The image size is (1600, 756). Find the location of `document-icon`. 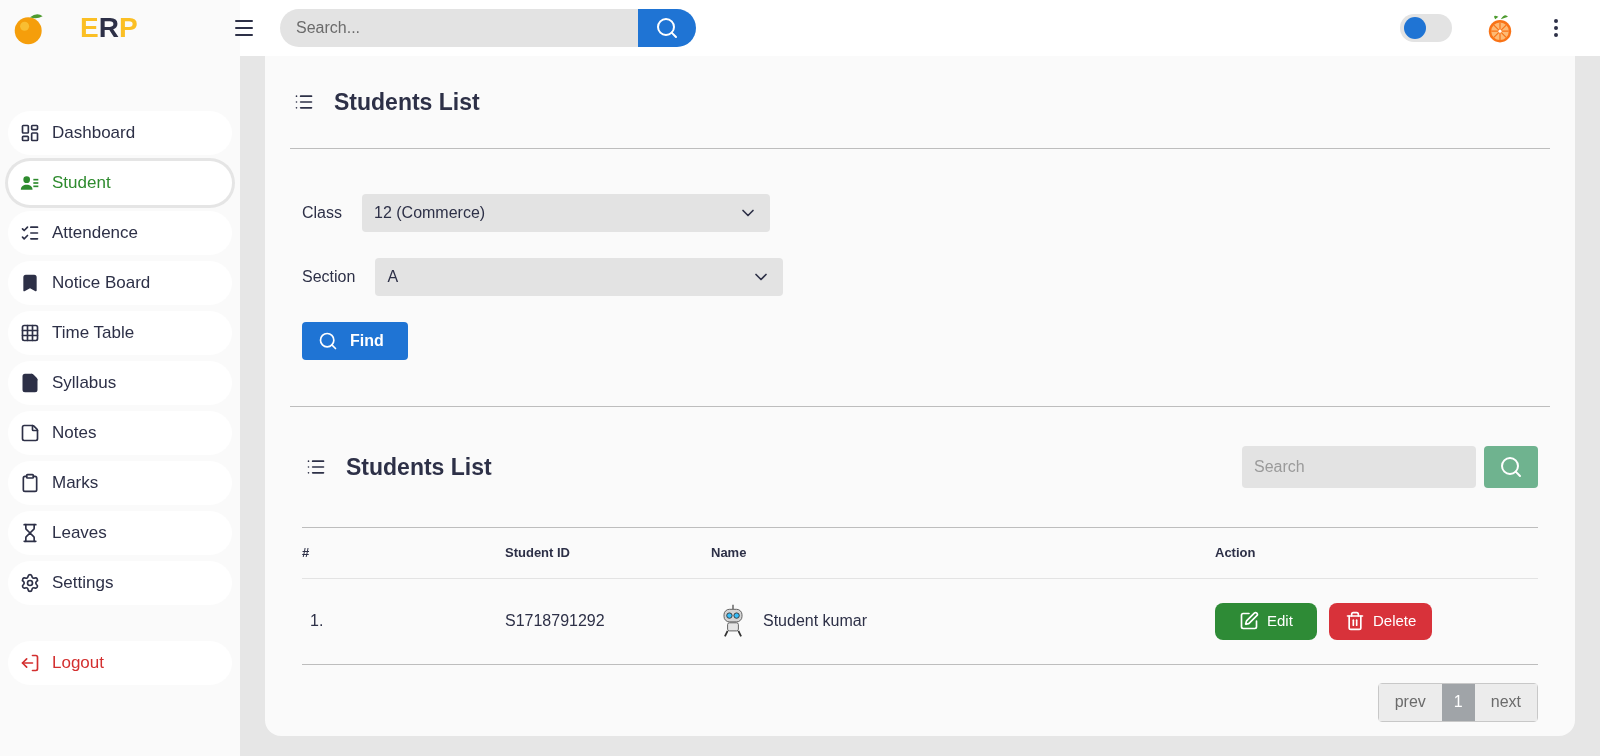

document-icon is located at coordinates (30, 383).